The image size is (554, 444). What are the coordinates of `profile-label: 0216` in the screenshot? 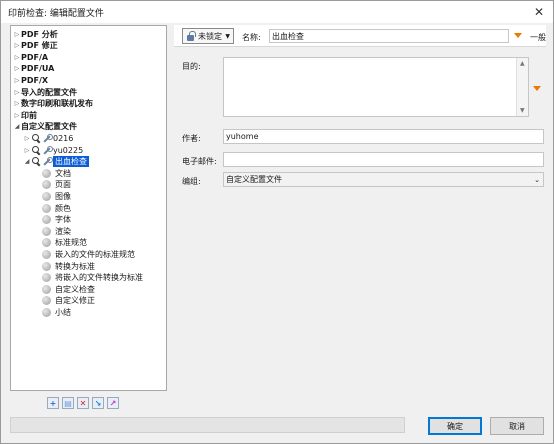 It's located at (63, 138).